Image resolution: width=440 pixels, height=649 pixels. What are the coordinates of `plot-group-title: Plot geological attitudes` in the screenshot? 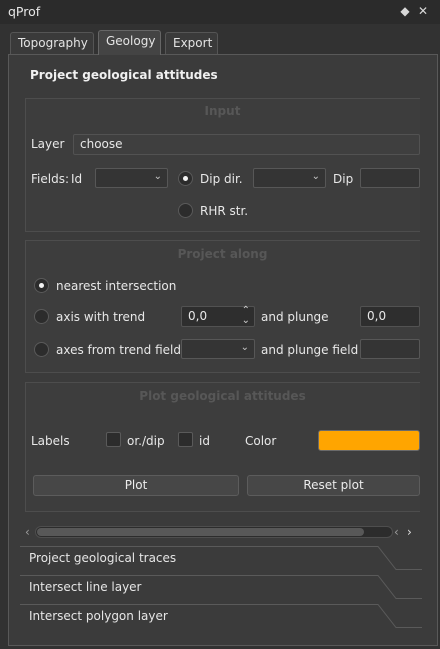 It's located at (222, 396).